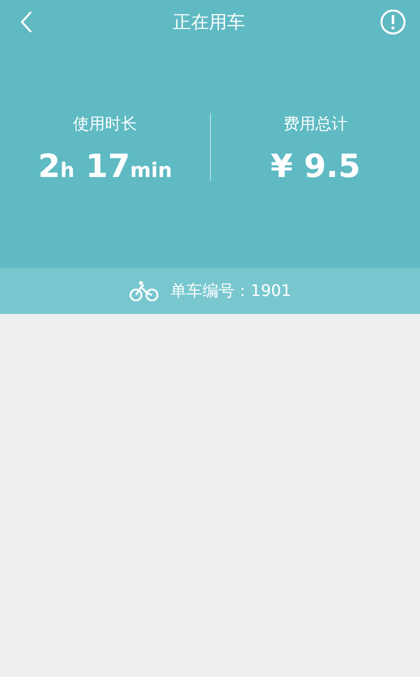  I want to click on exclamation-icon, so click(393, 22).